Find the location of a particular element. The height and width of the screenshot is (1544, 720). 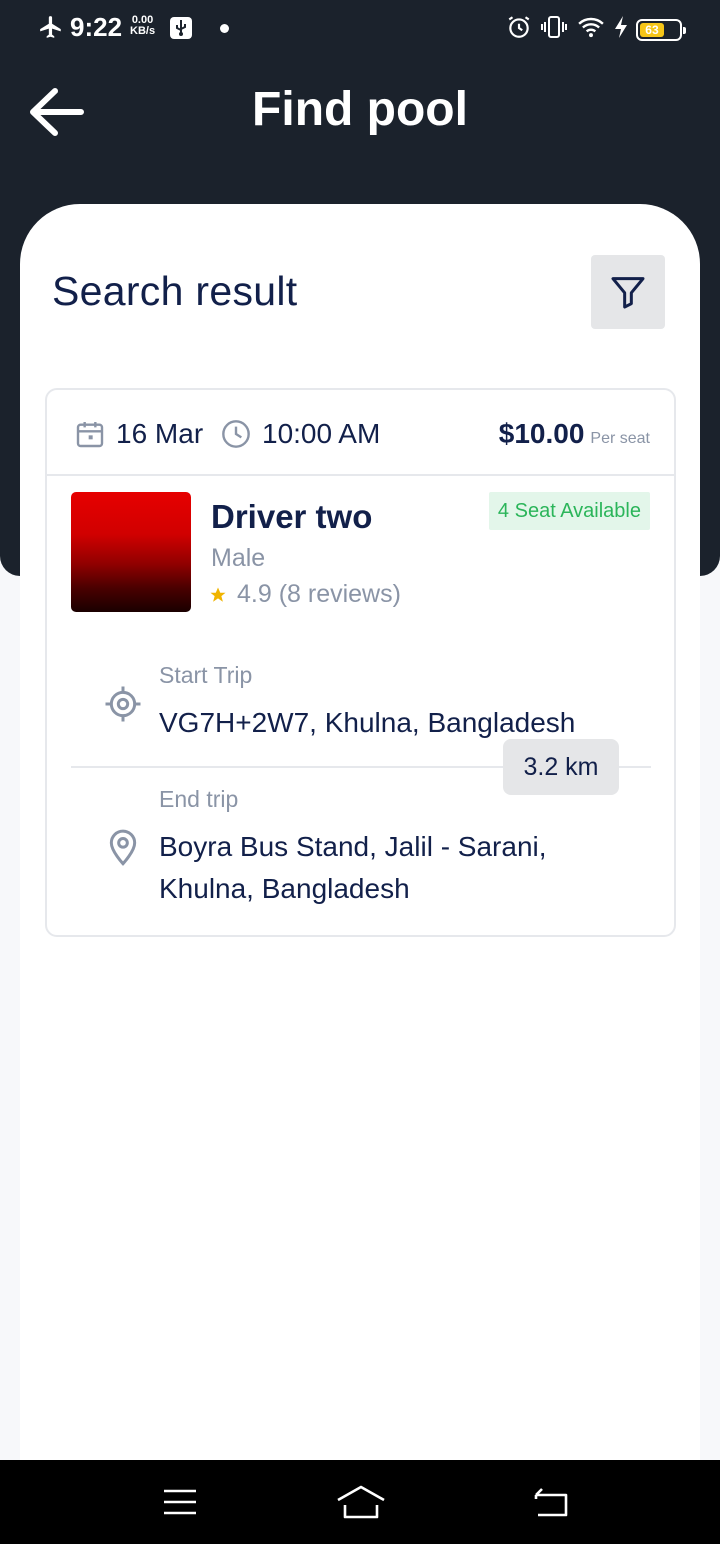

status-icons: 63 is located at coordinates (596, 29).